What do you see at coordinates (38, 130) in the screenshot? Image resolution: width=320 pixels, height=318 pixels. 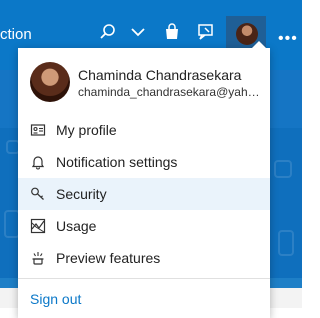 I see `id-card-icon` at bounding box center [38, 130].